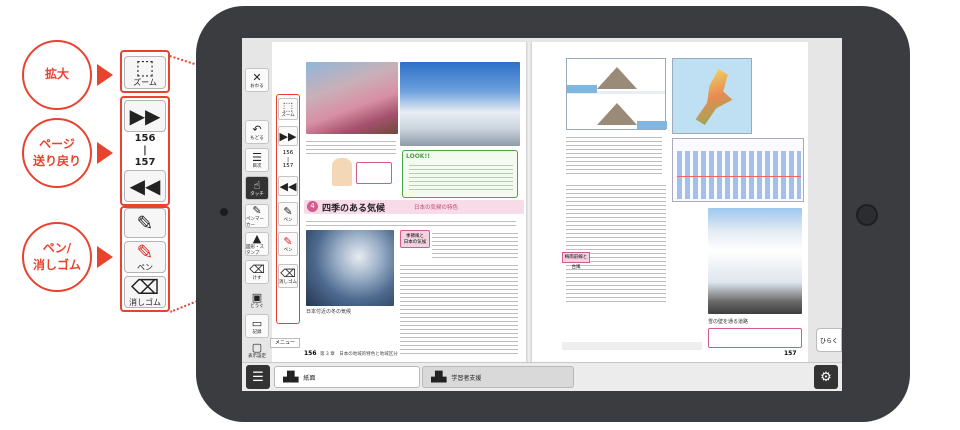  Describe the element at coordinates (257, 323) in the screenshot. I see `record-icon: ▭` at that location.